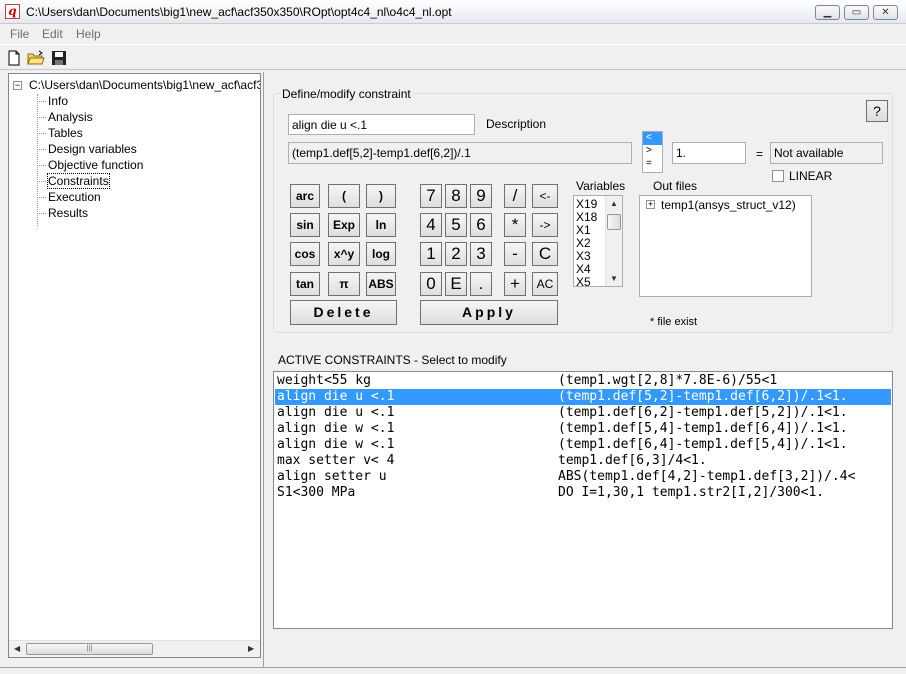 Image resolution: width=906 pixels, height=674 pixels. I want to click on constraint-row: max setter v< 4 temp1.def[6,3]/4<1., so click(583, 461).